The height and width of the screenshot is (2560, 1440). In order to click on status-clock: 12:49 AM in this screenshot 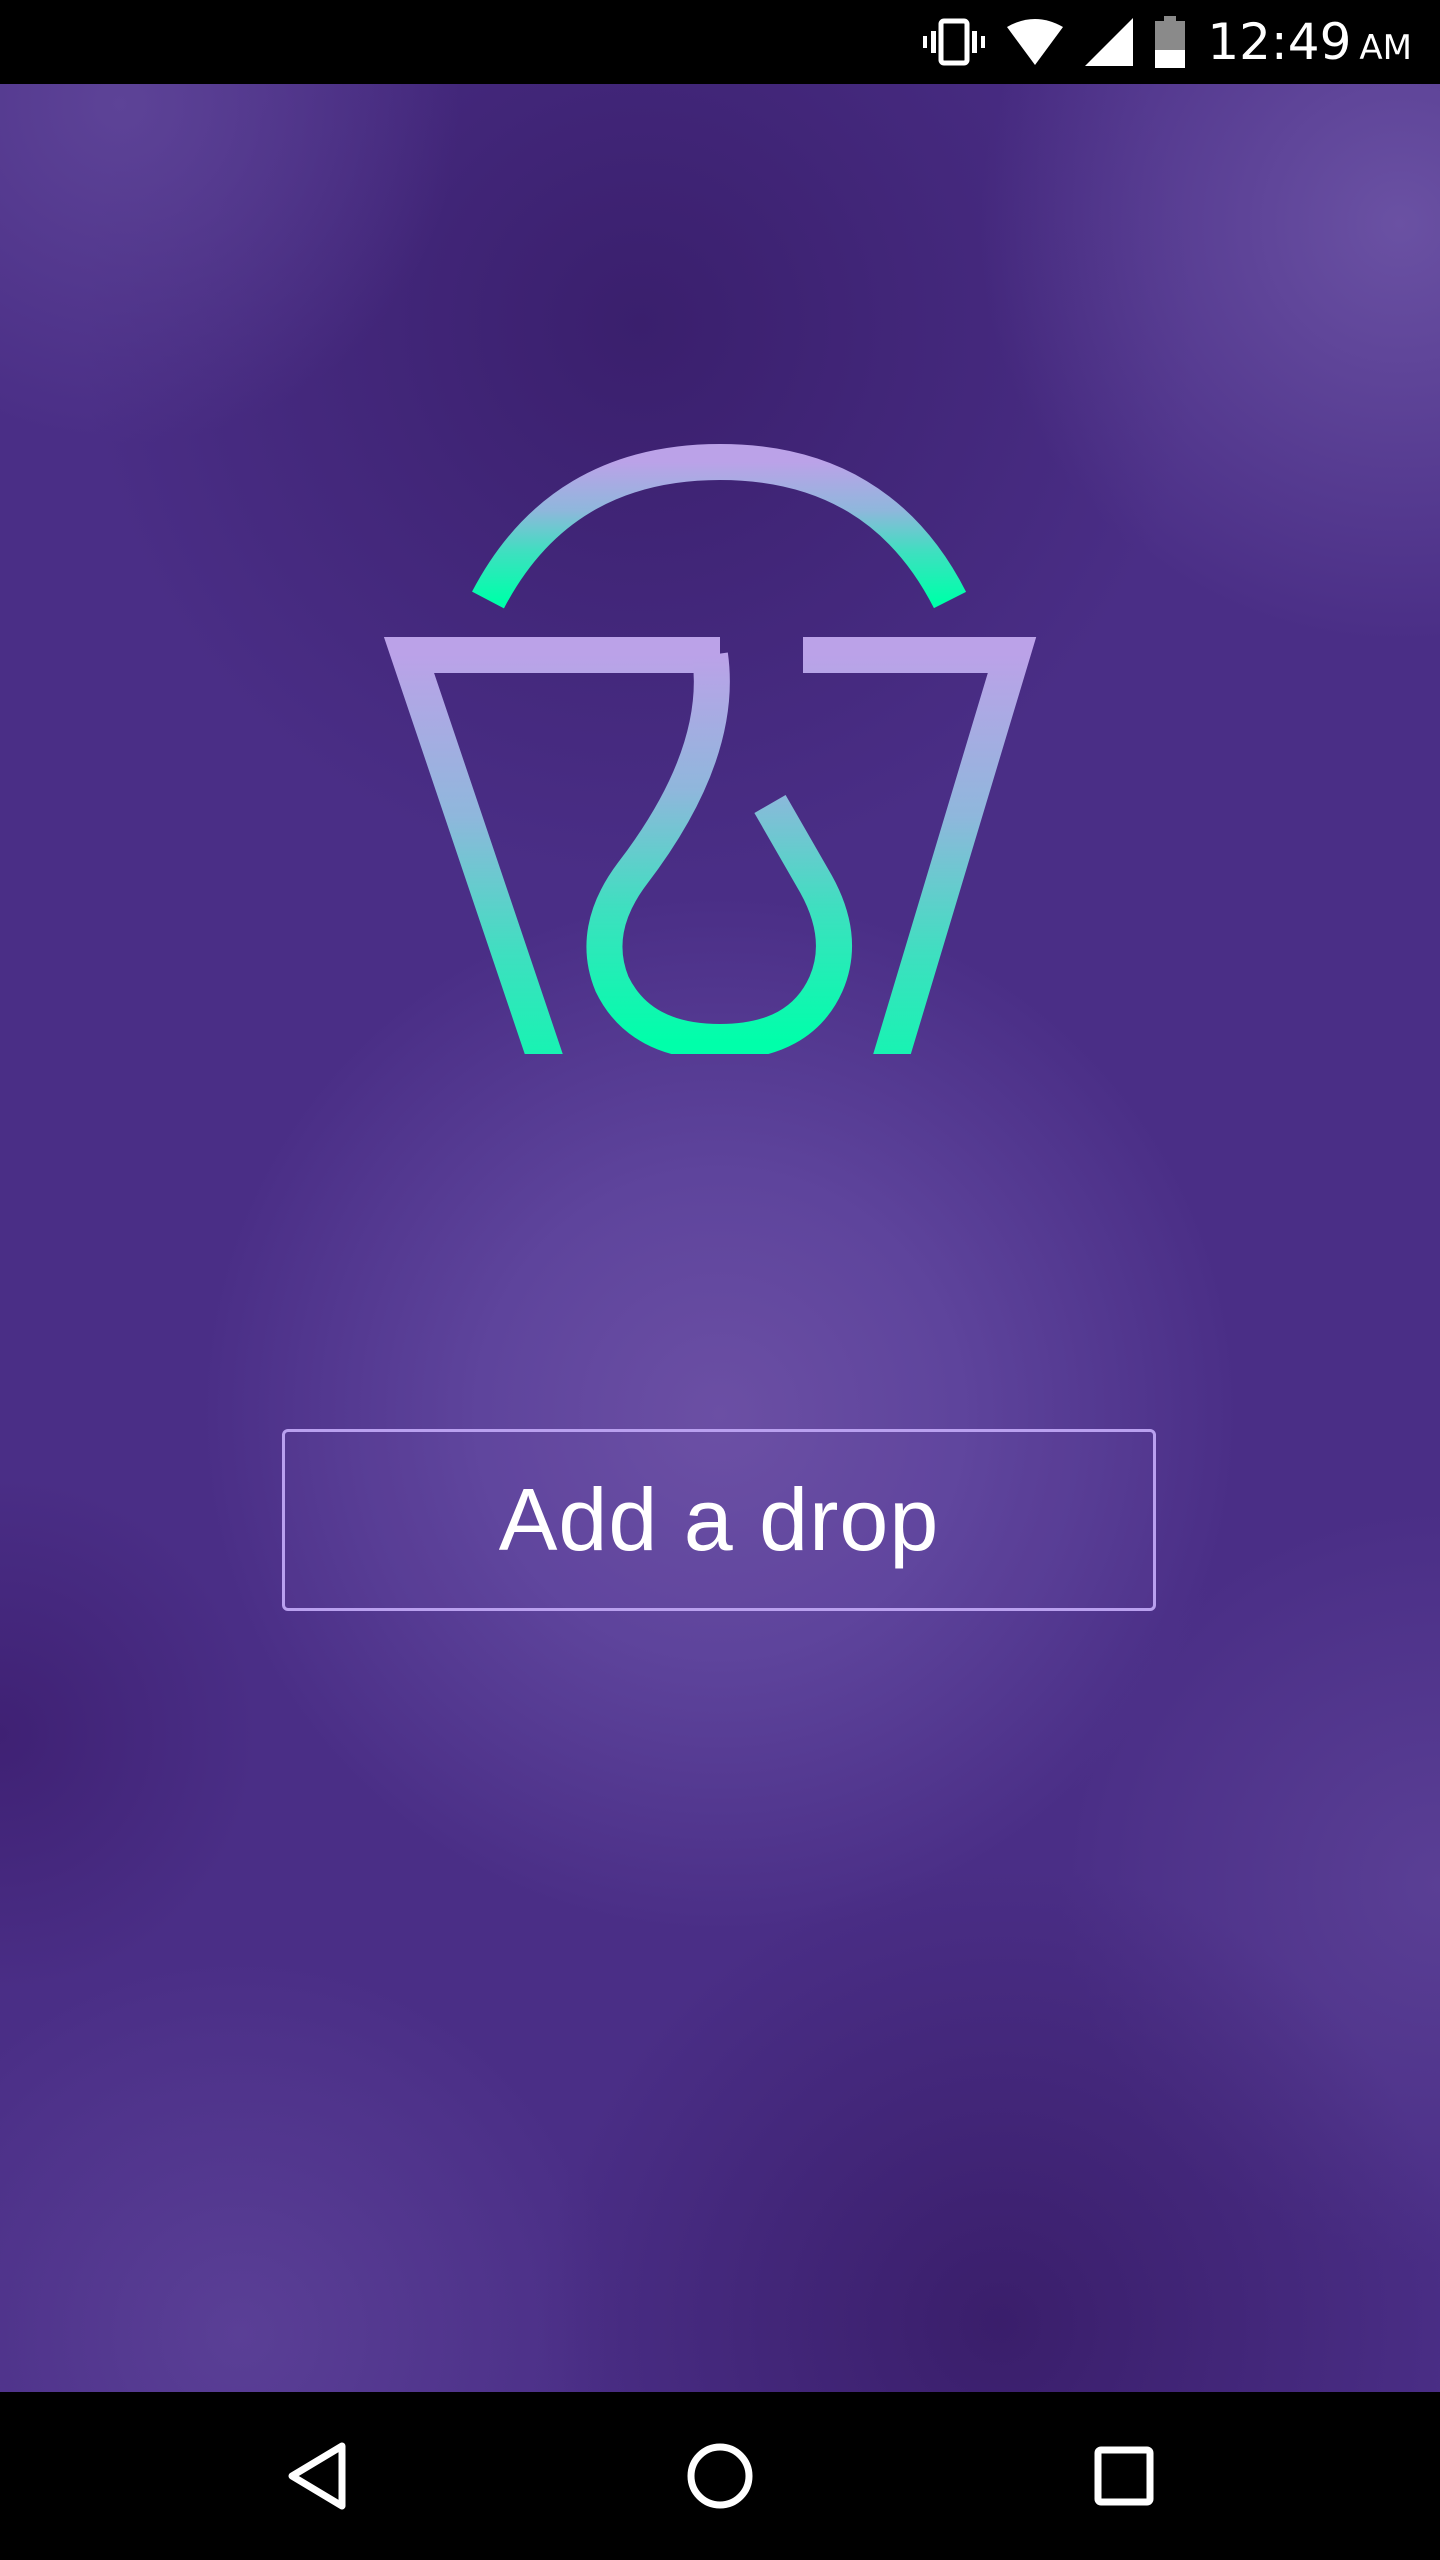, I will do `click(1309, 42)`.